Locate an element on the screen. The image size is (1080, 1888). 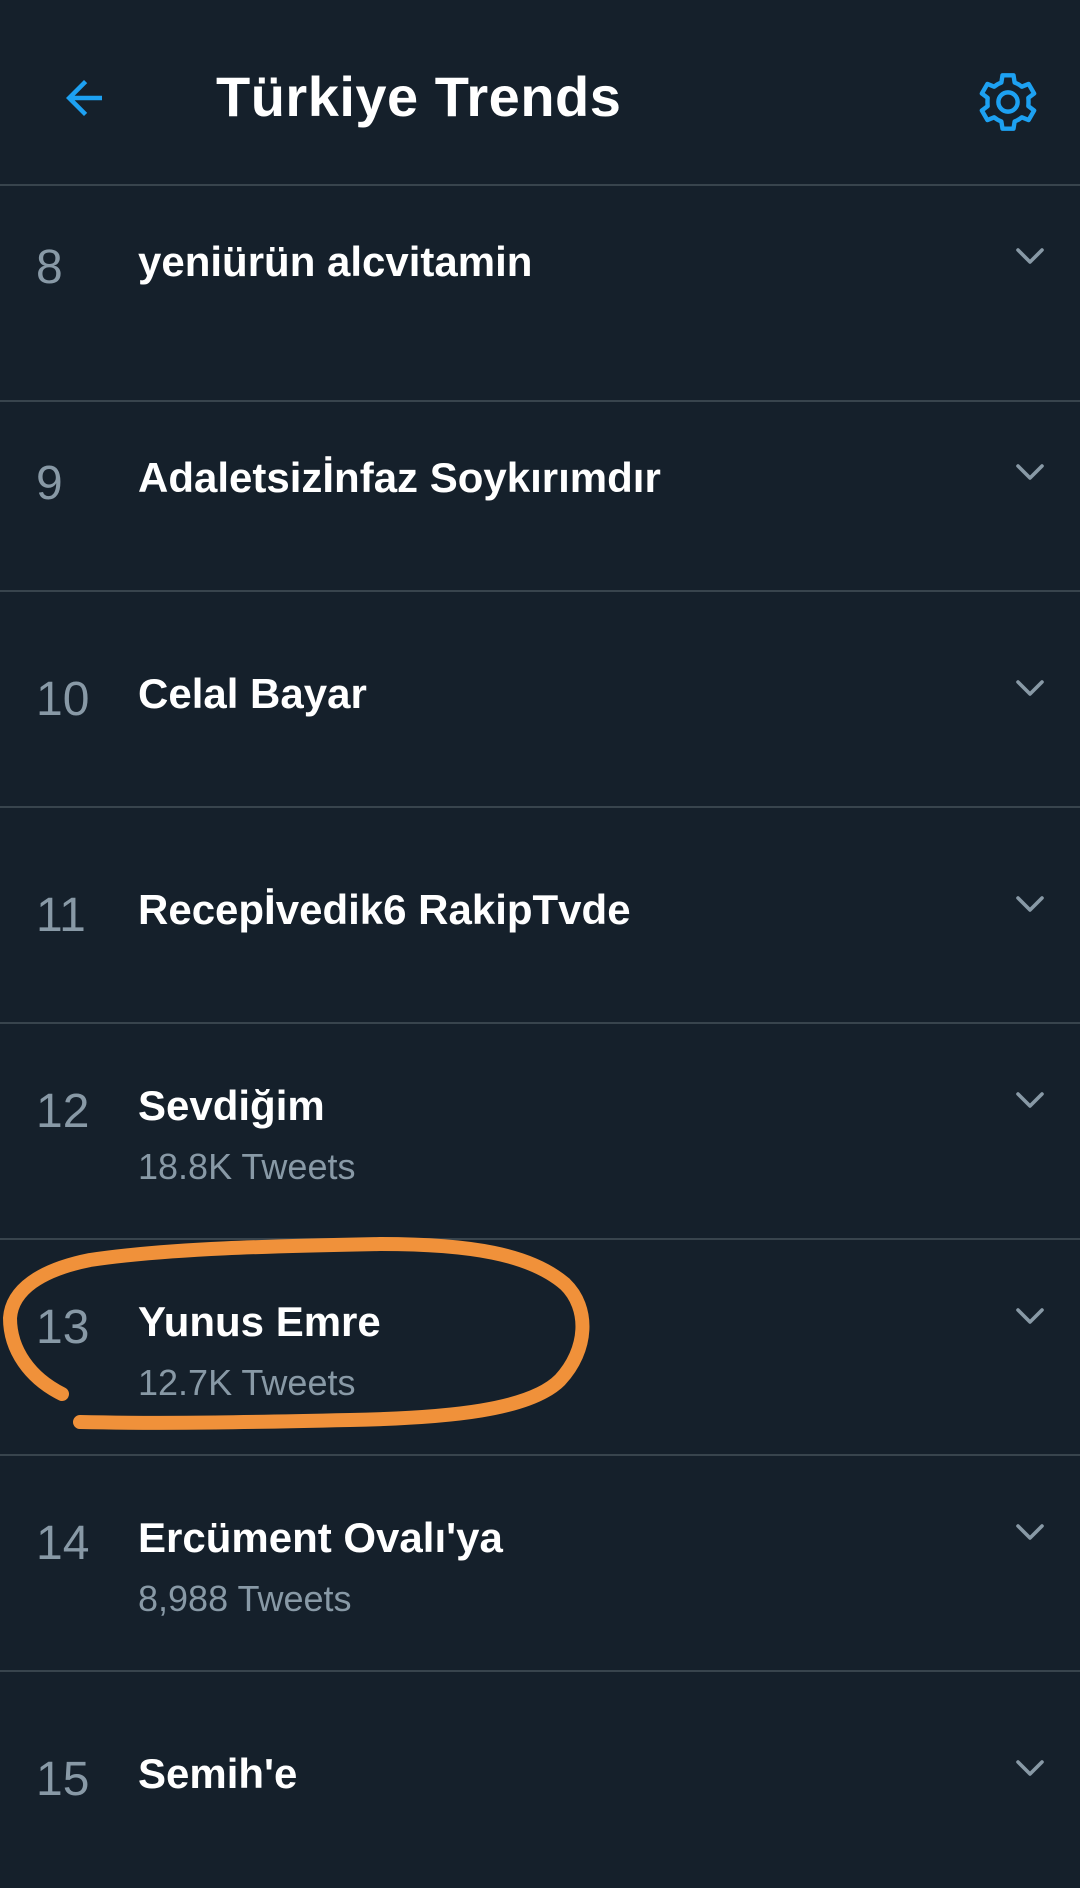
trend-name: Semih'e is located at coordinates (218, 1773).